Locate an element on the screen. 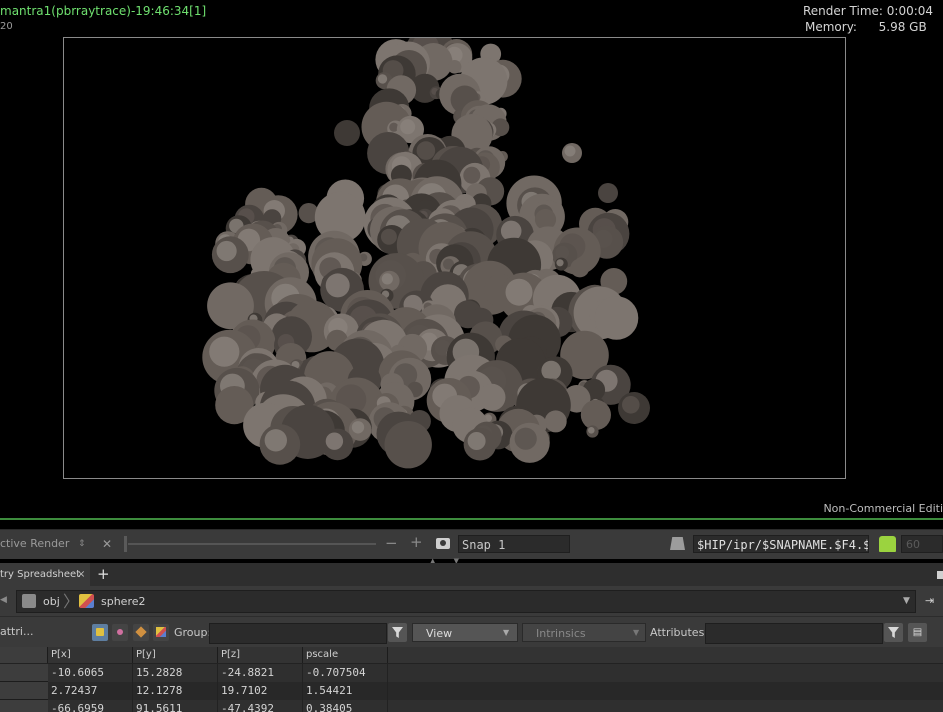  memory-value: 5.98 GB is located at coordinates (902, 27).